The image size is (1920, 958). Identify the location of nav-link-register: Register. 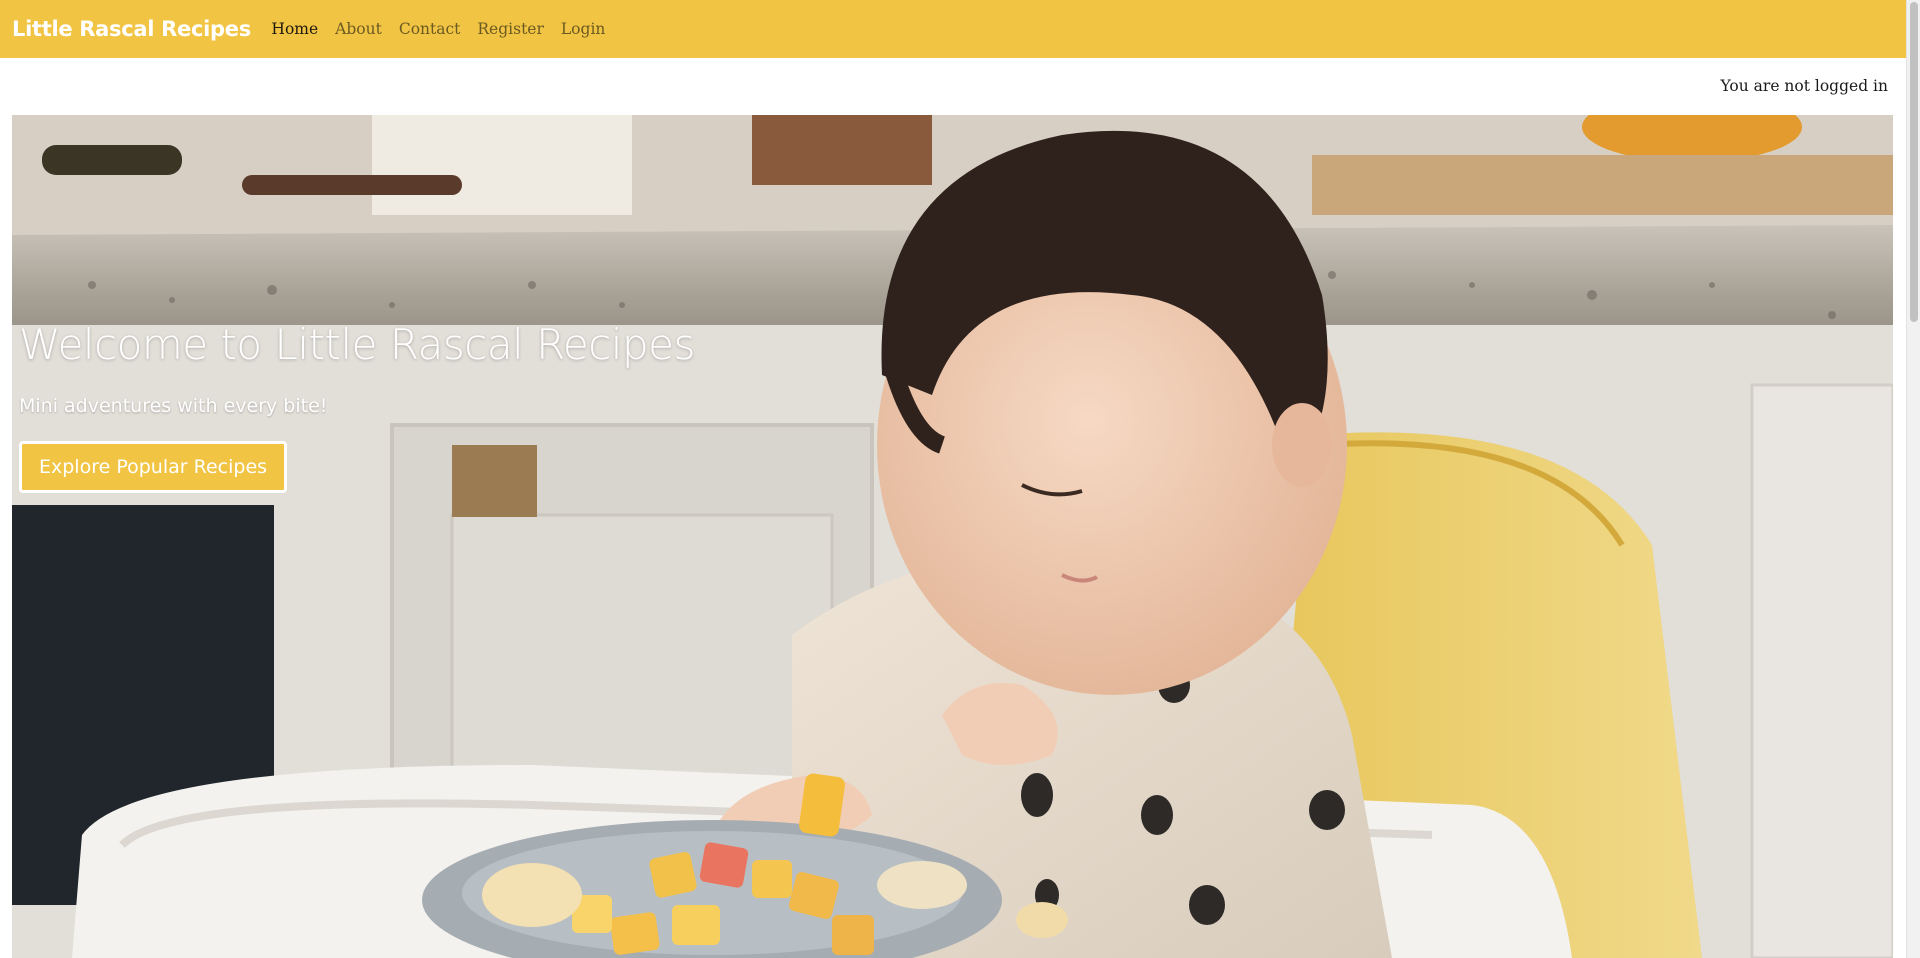
(511, 29).